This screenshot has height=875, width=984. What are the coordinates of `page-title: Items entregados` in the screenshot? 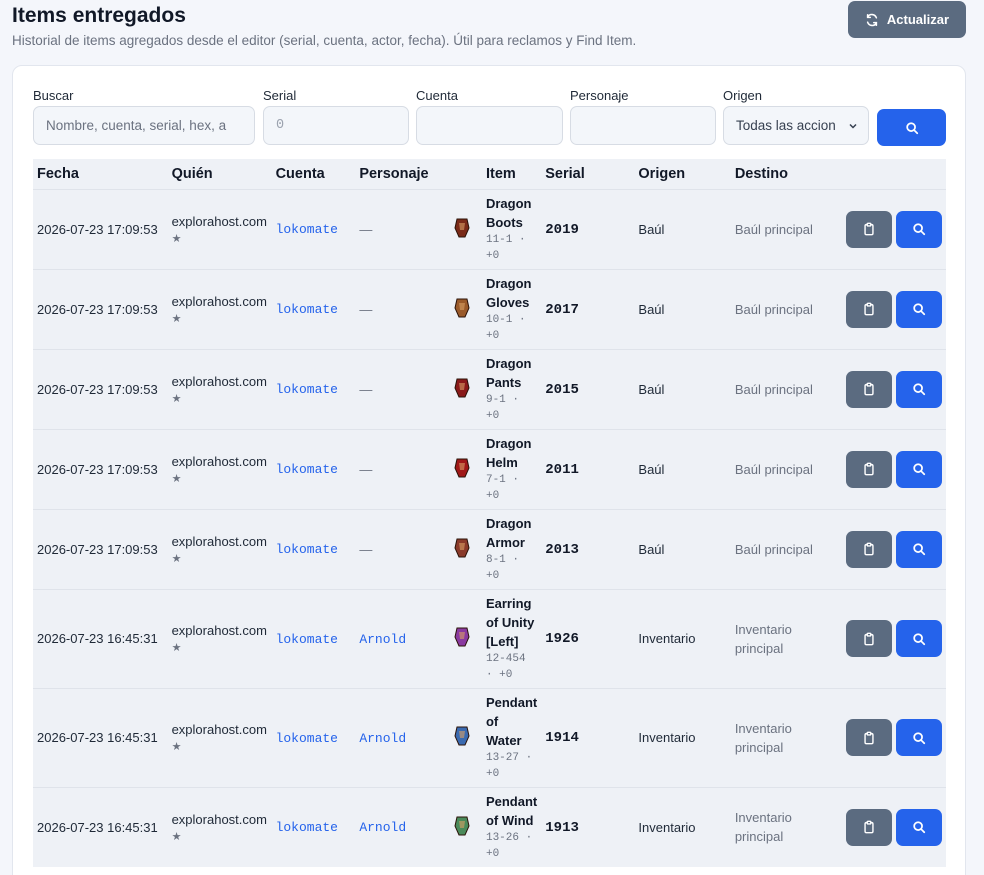 It's located at (99, 15).